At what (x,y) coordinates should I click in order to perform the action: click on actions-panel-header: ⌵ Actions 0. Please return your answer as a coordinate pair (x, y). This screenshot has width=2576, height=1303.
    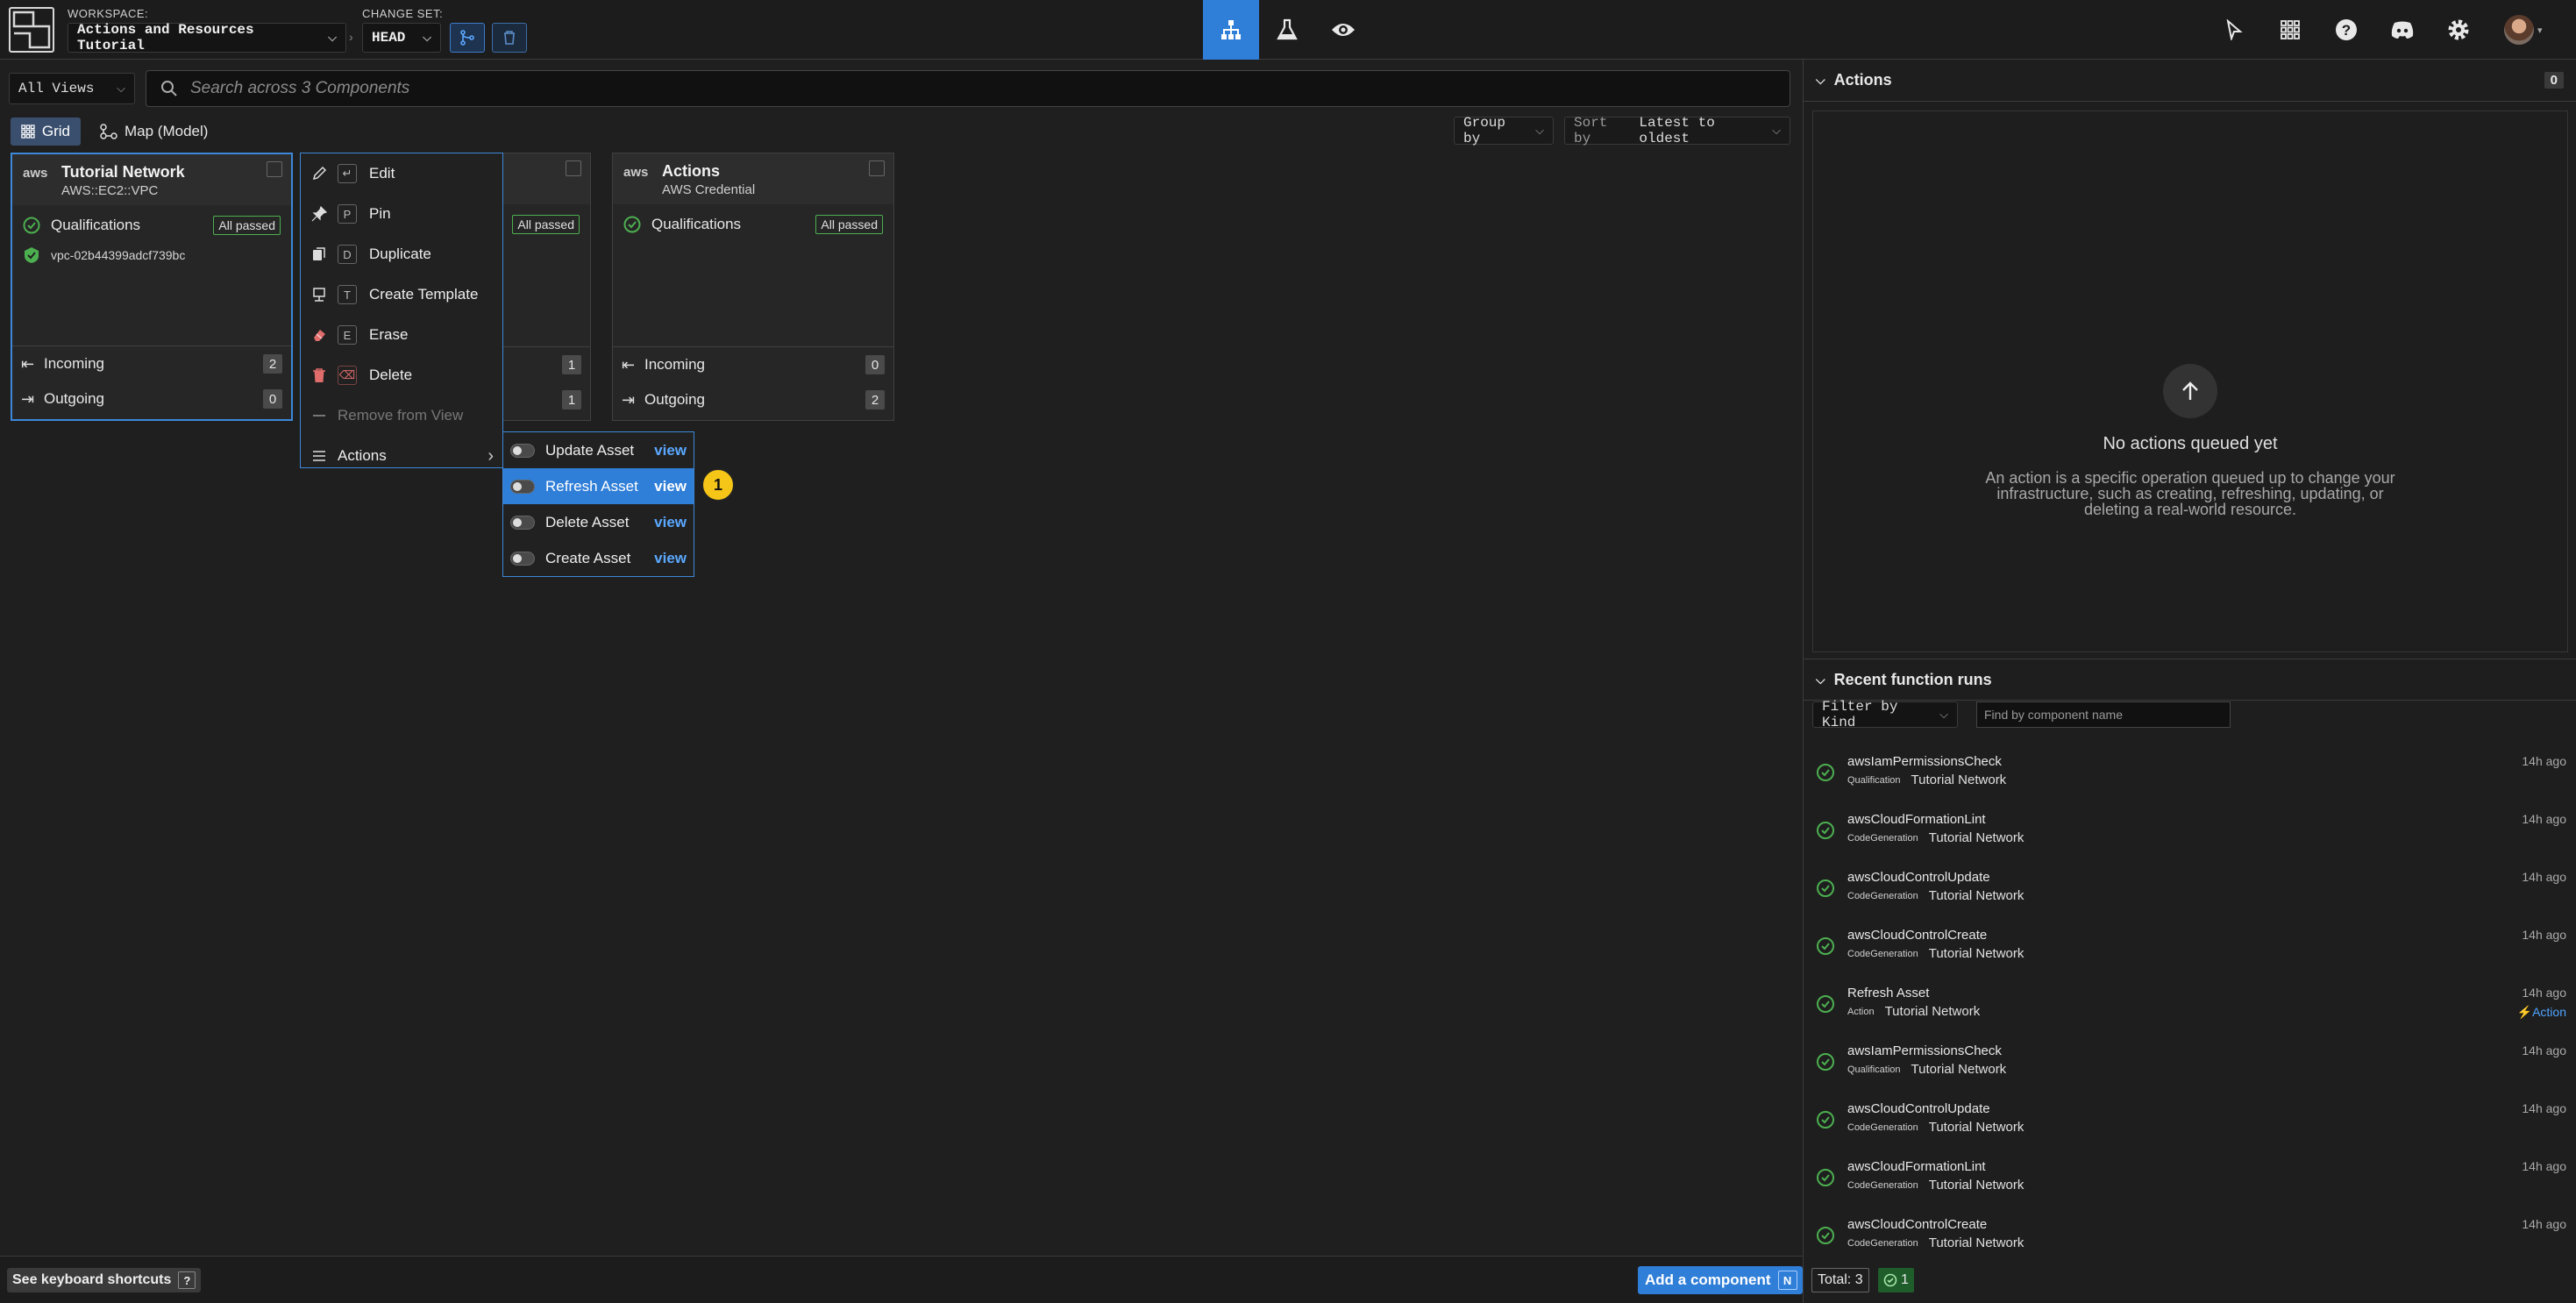
    Looking at the image, I should click on (2190, 81).